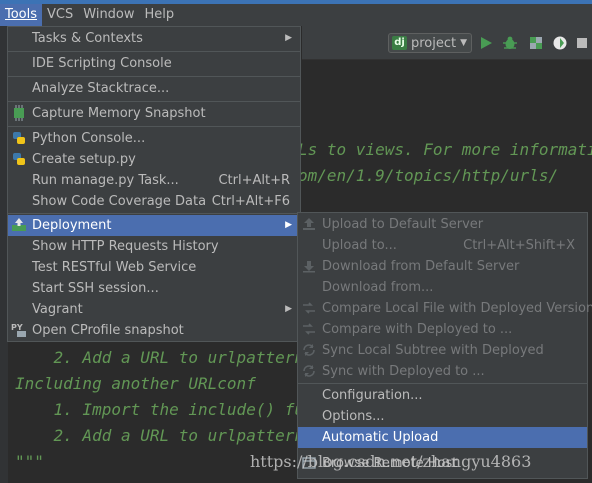 This screenshot has height=483, width=592. I want to click on menu-window-label: Window, so click(109, 14).